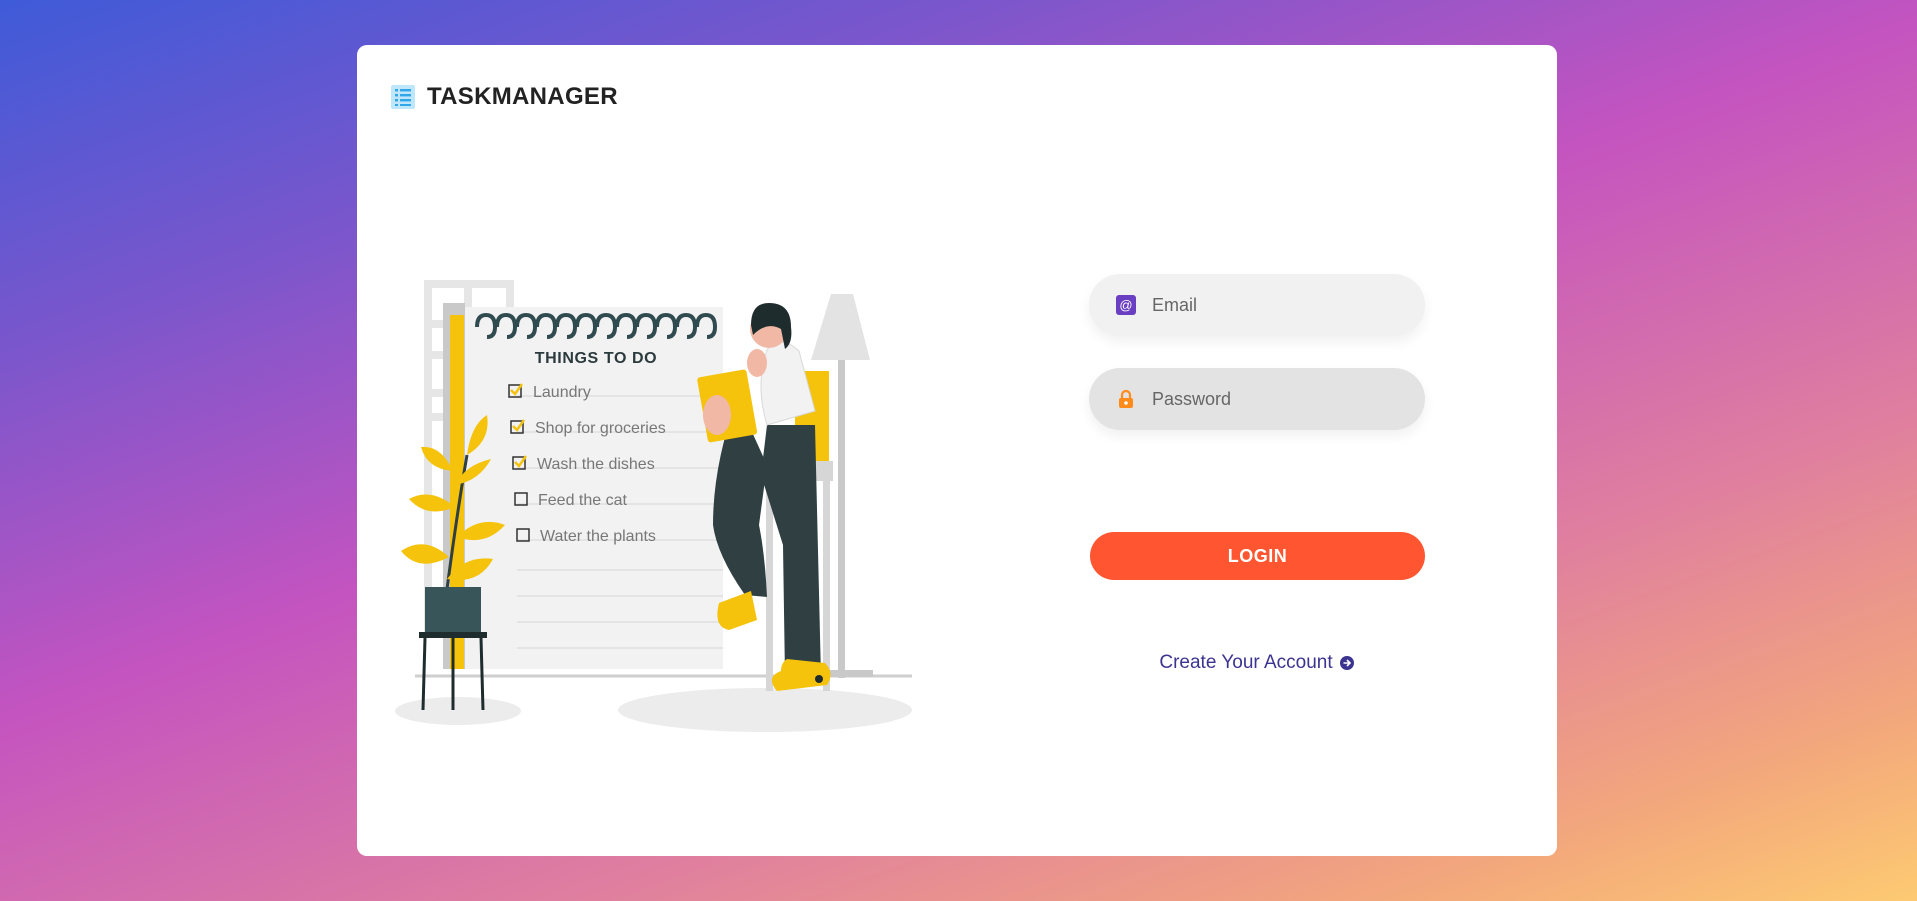 Image resolution: width=1917 pixels, height=901 pixels. I want to click on svg-text: Water the plants, so click(598, 536).